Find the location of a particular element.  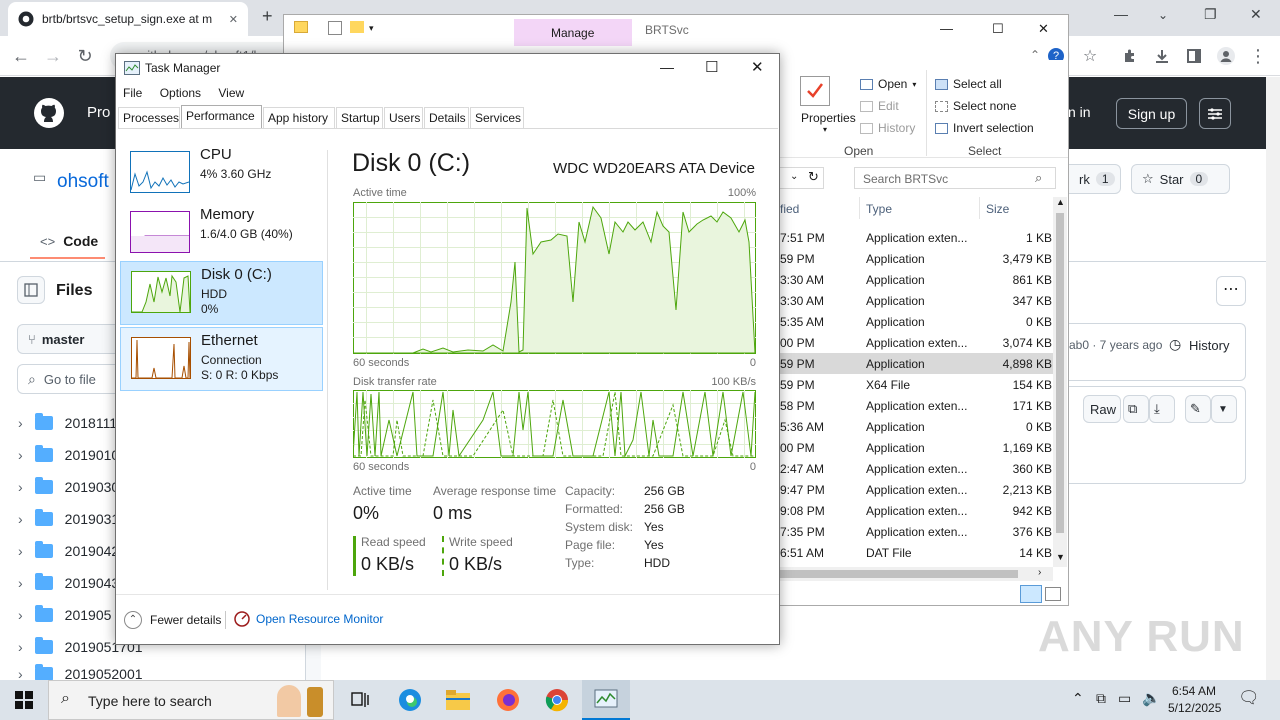

browser-menu-icon: ⋮ is located at coordinates (1258, 56).